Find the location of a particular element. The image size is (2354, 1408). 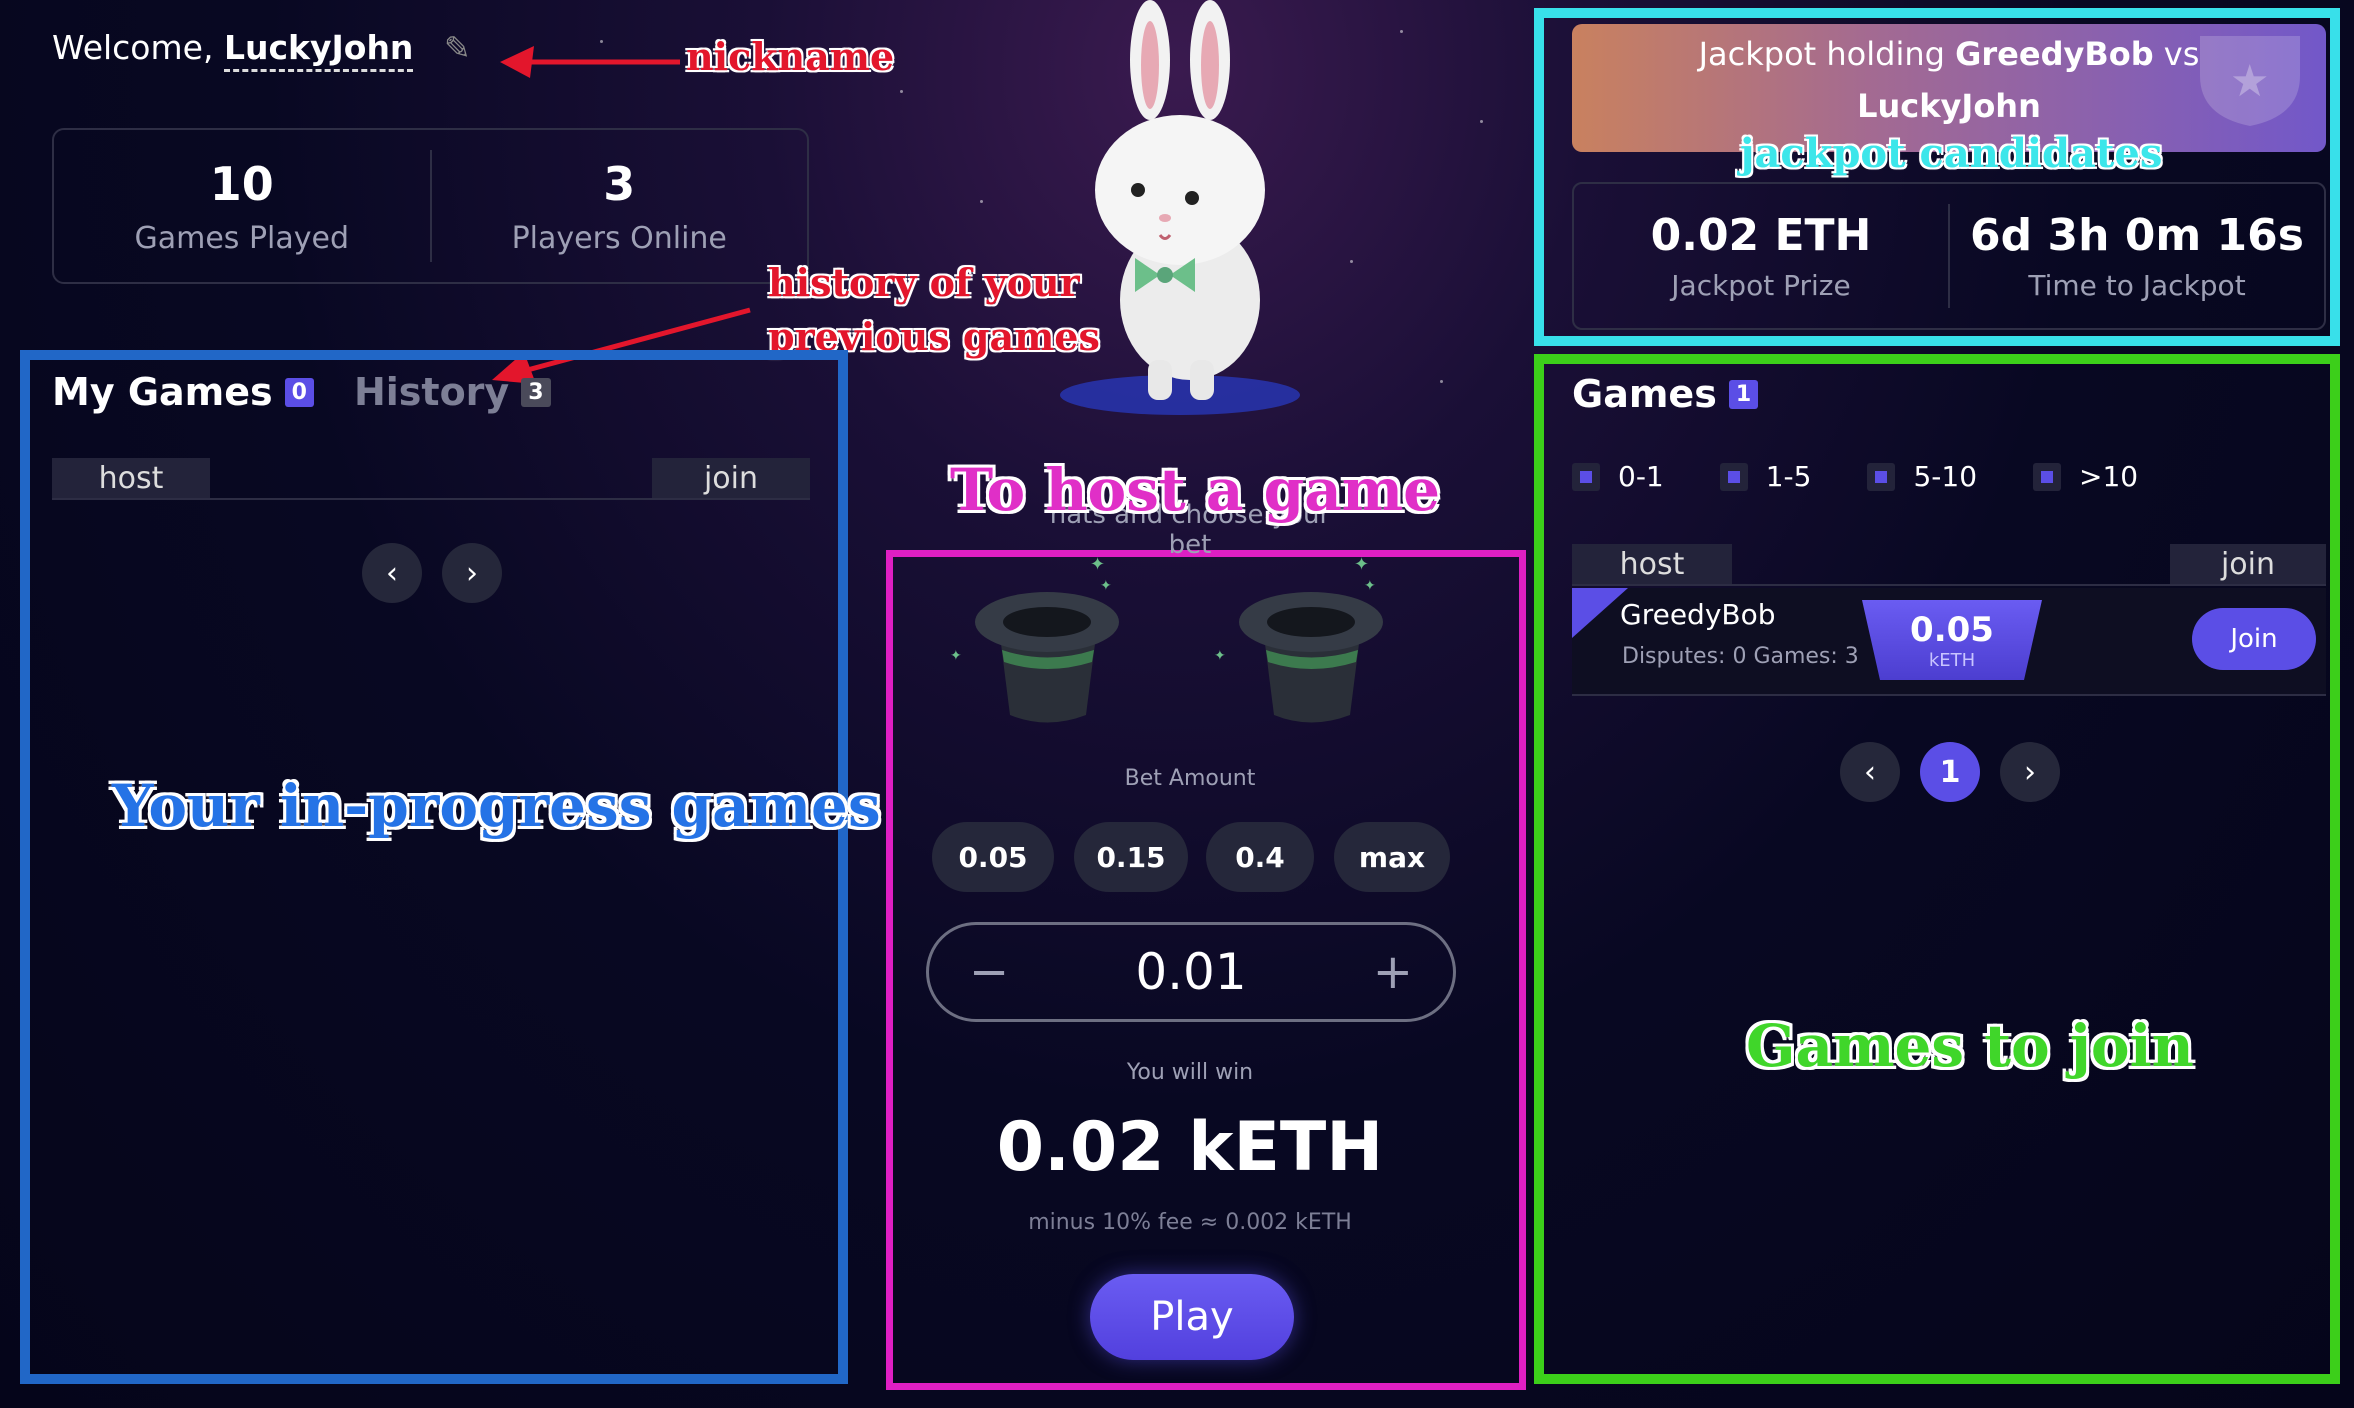

bet-badge: 0.05 kETH is located at coordinates (1952, 640).